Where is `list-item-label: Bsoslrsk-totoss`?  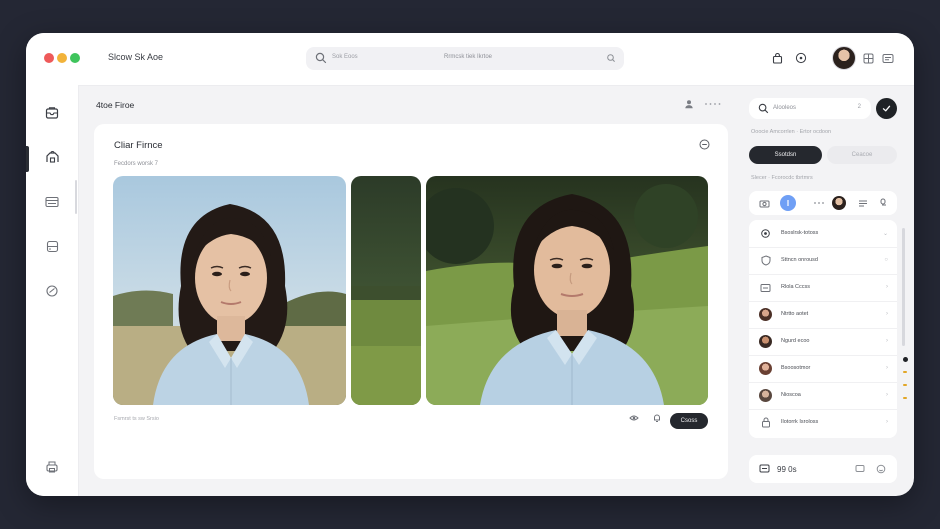 list-item-label: Bsoslrsk-totoss is located at coordinates (800, 233).